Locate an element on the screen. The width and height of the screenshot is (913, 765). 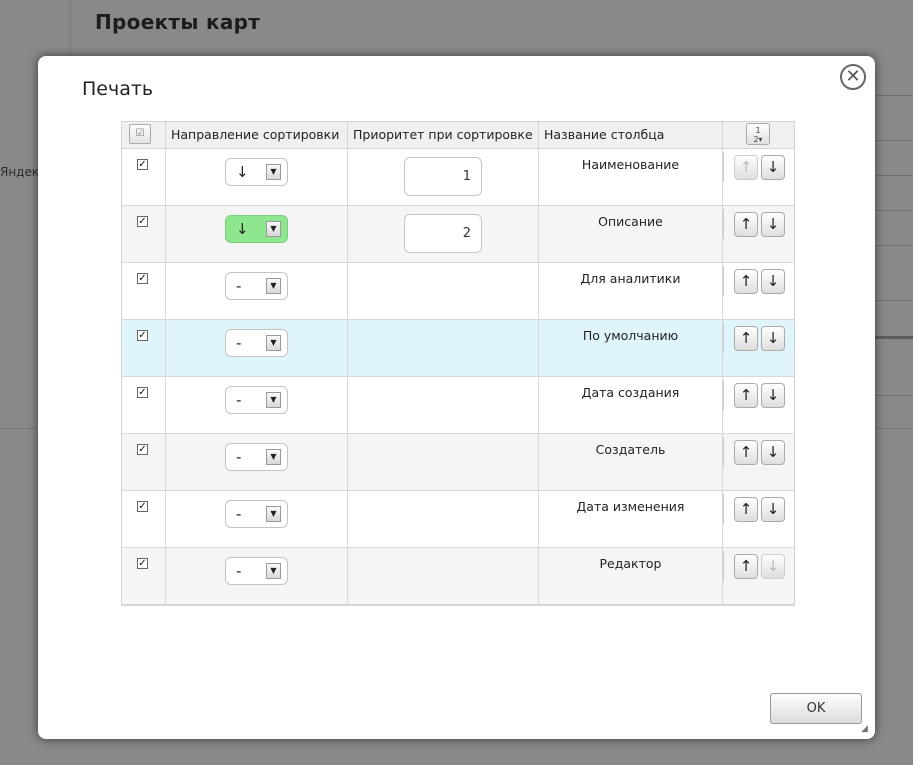
select-all-checkbox: ☑ is located at coordinates (140, 134).